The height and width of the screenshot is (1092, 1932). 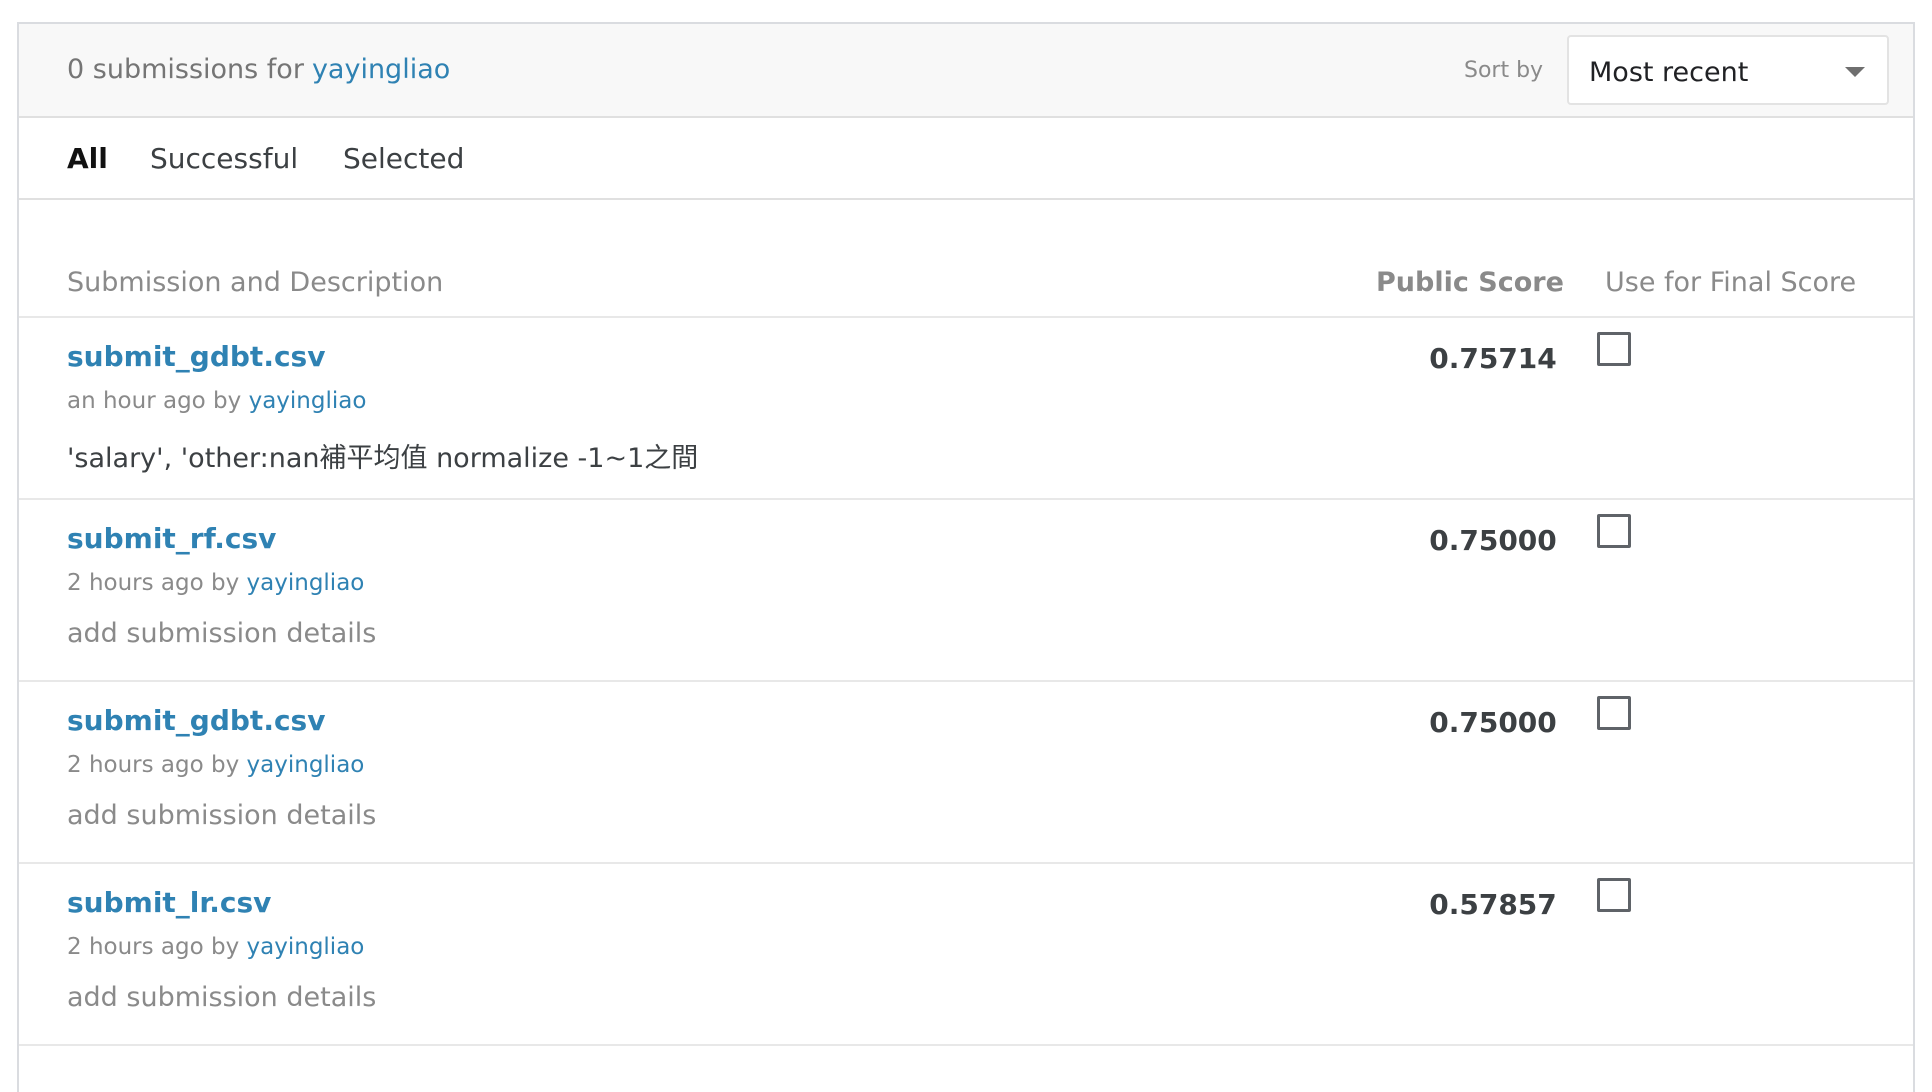 What do you see at coordinates (171, 538) in the screenshot?
I see `submission-file-link: submit_rf.csv` at bounding box center [171, 538].